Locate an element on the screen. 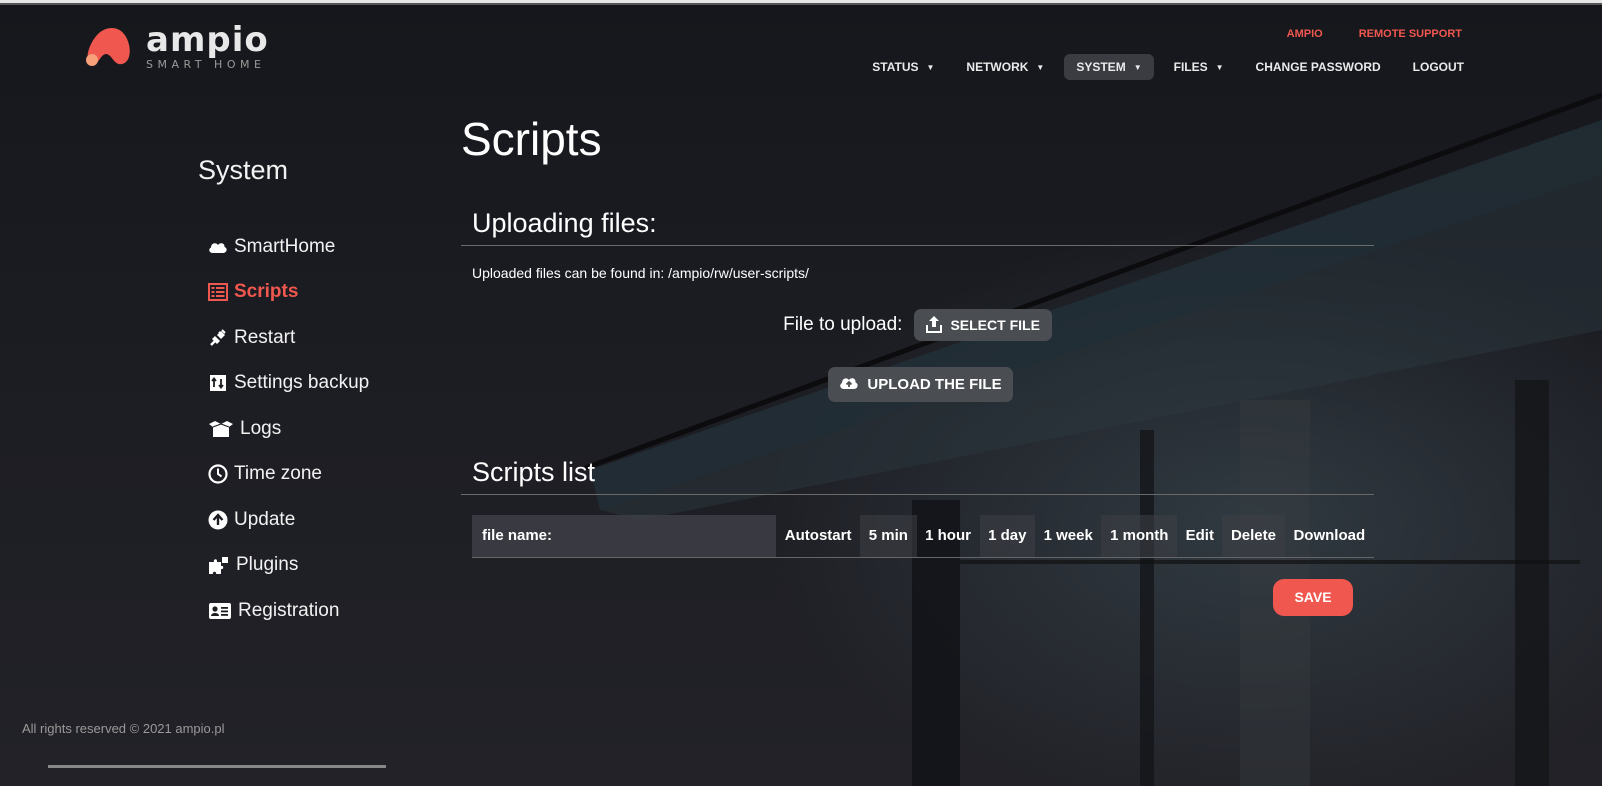 This screenshot has height=786, width=1602. sidebar-item-smarthome: SmartHome is located at coordinates (323, 247).